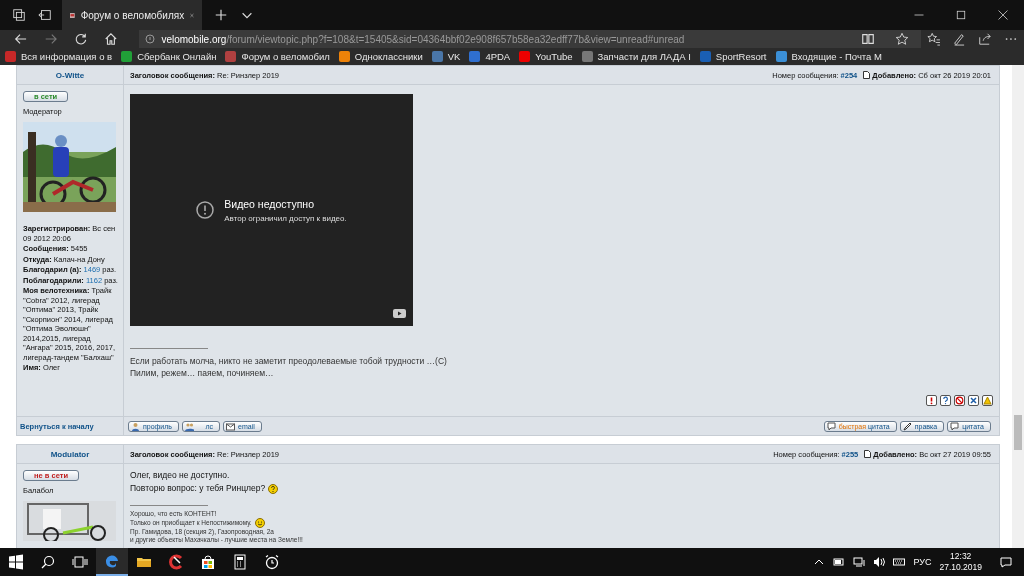 The height and width of the screenshot is (576, 1024). I want to click on network-icon, so click(859, 562).